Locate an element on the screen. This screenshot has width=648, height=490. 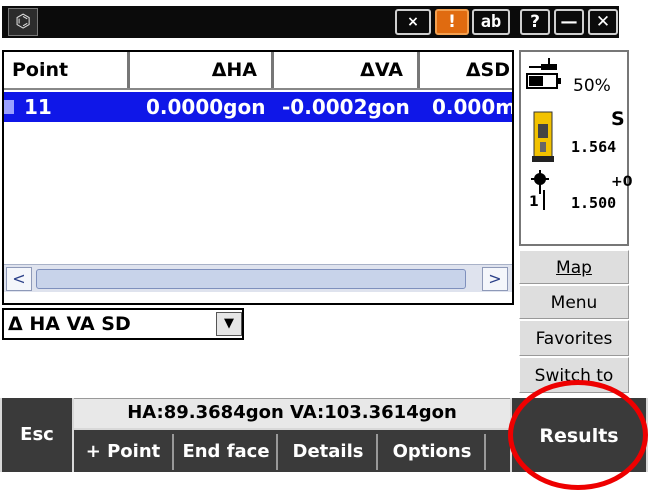
map-button-label: Map is located at coordinates (574, 268).